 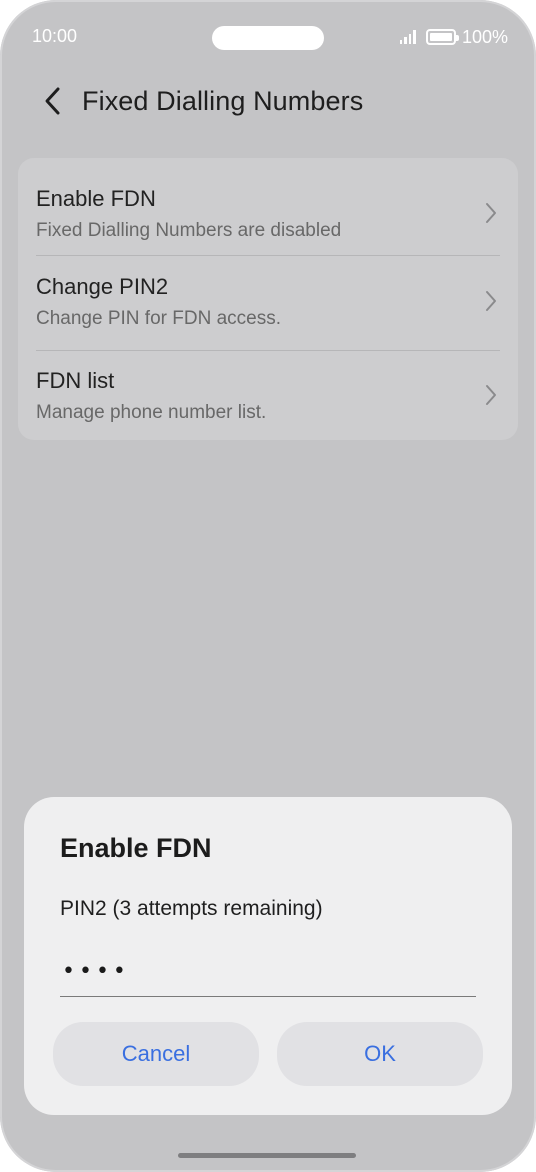 What do you see at coordinates (136, 848) in the screenshot?
I see `dialog-title: Enable FDN` at bounding box center [136, 848].